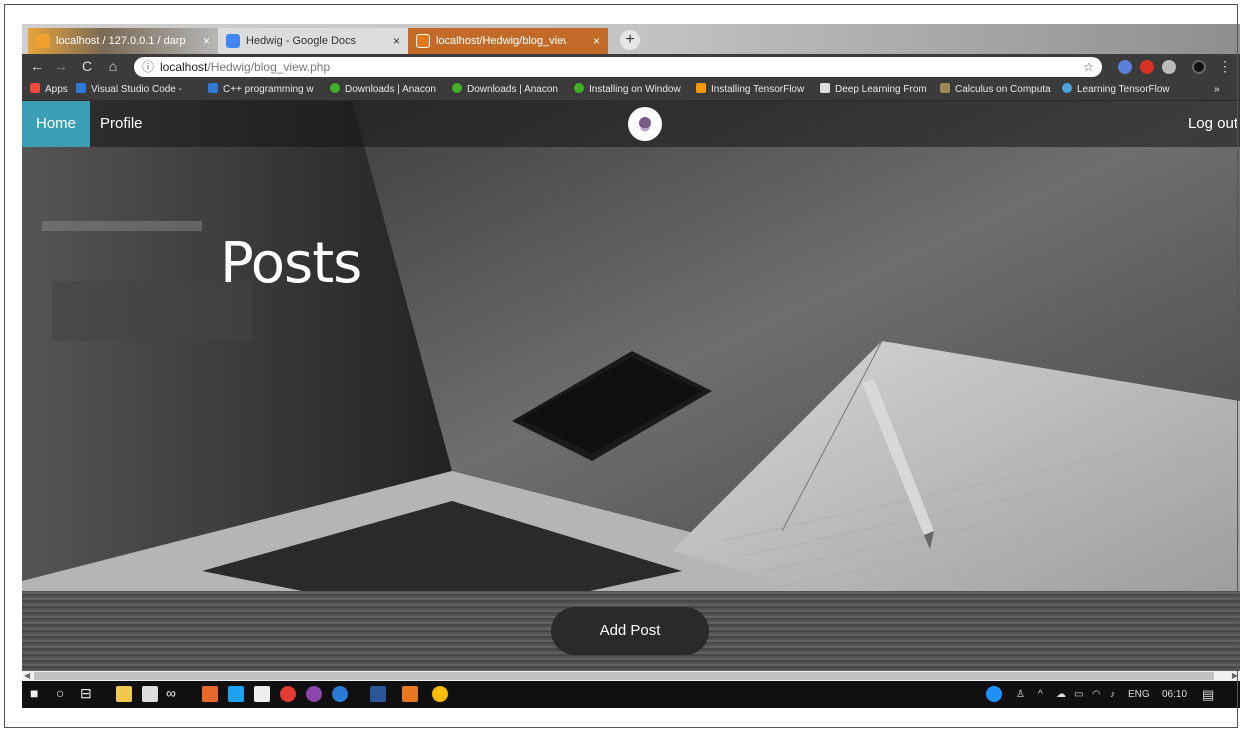 The image size is (1244, 732). I want to click on tensorflow-icon, so click(701, 88).